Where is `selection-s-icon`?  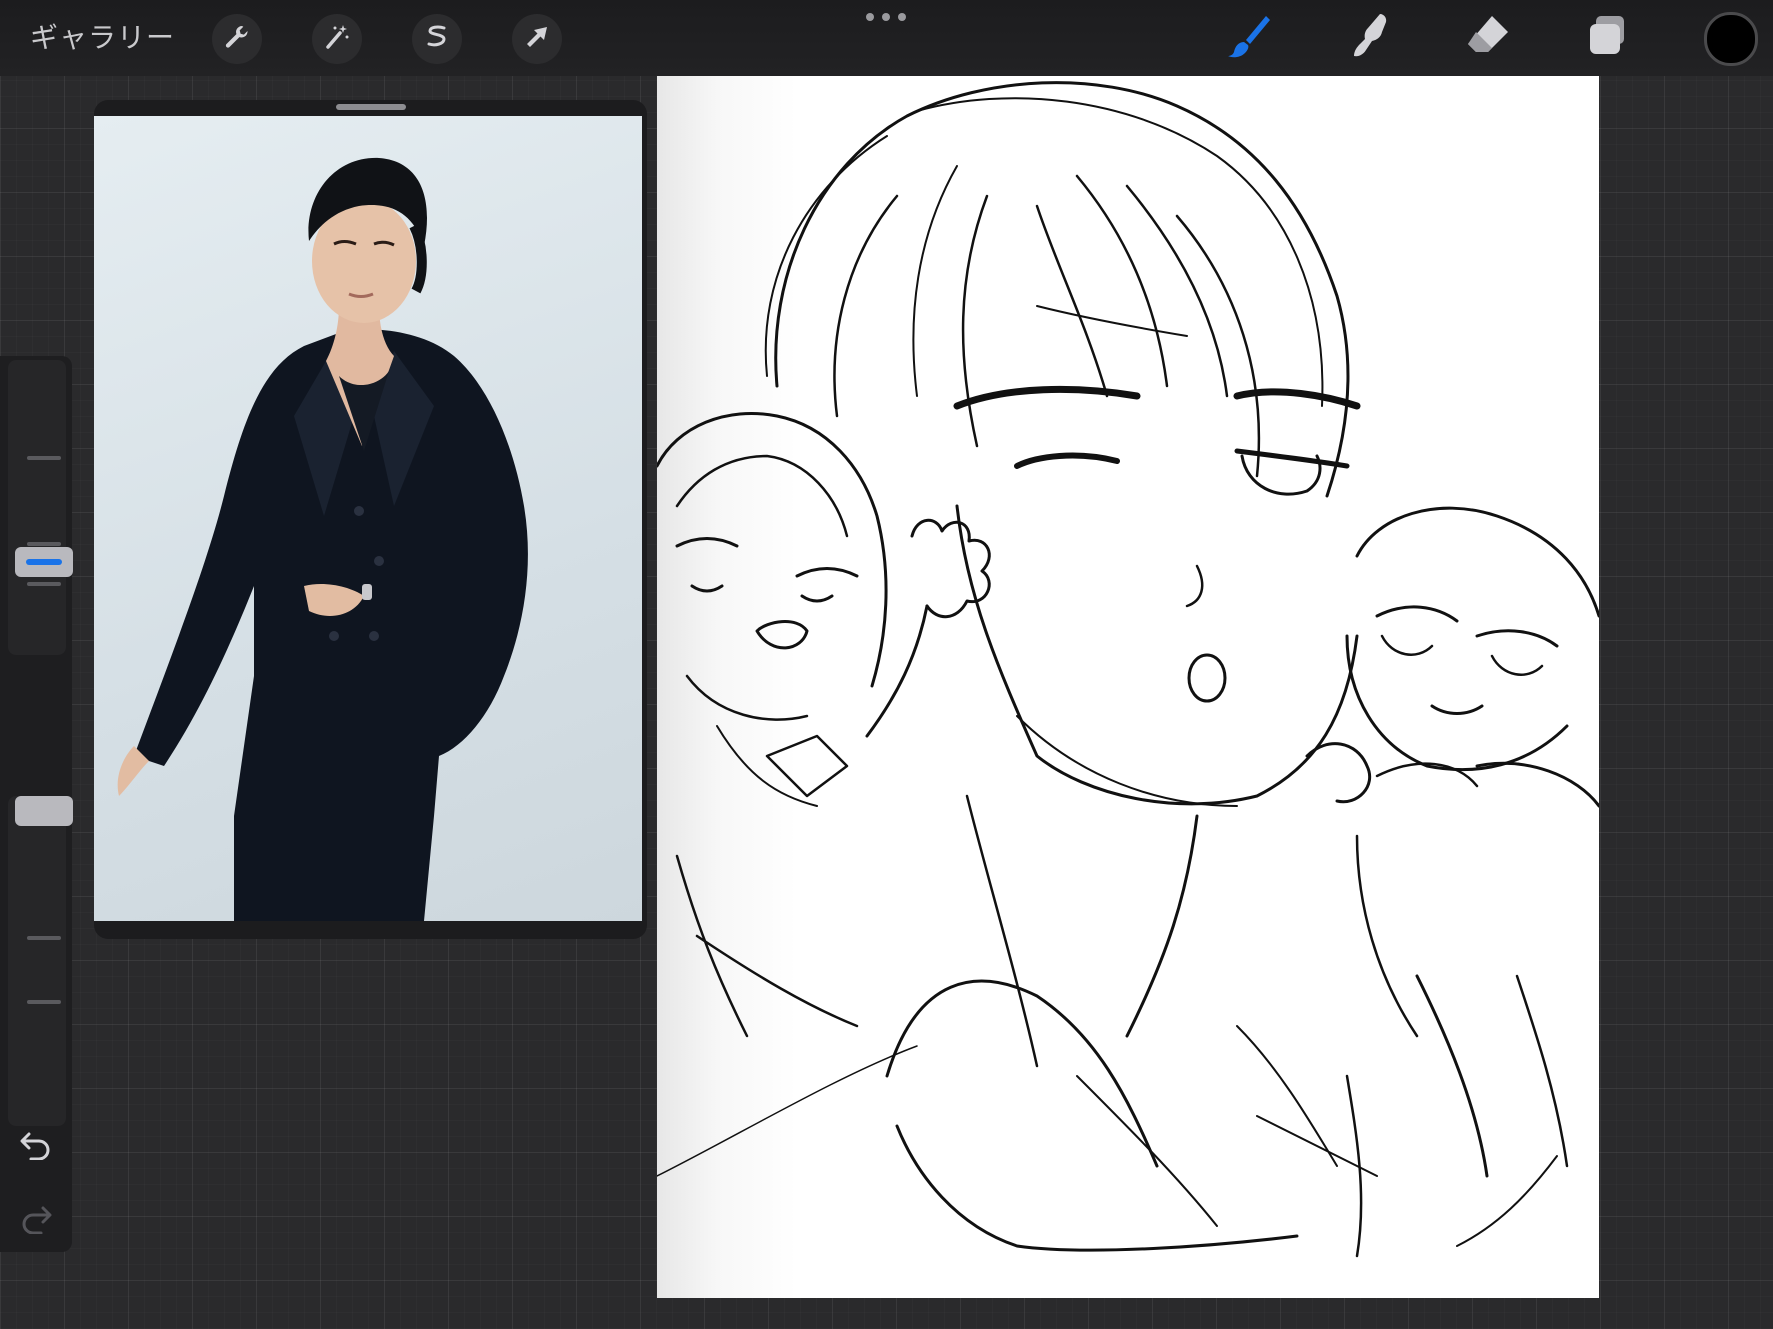 selection-s-icon is located at coordinates (437, 39).